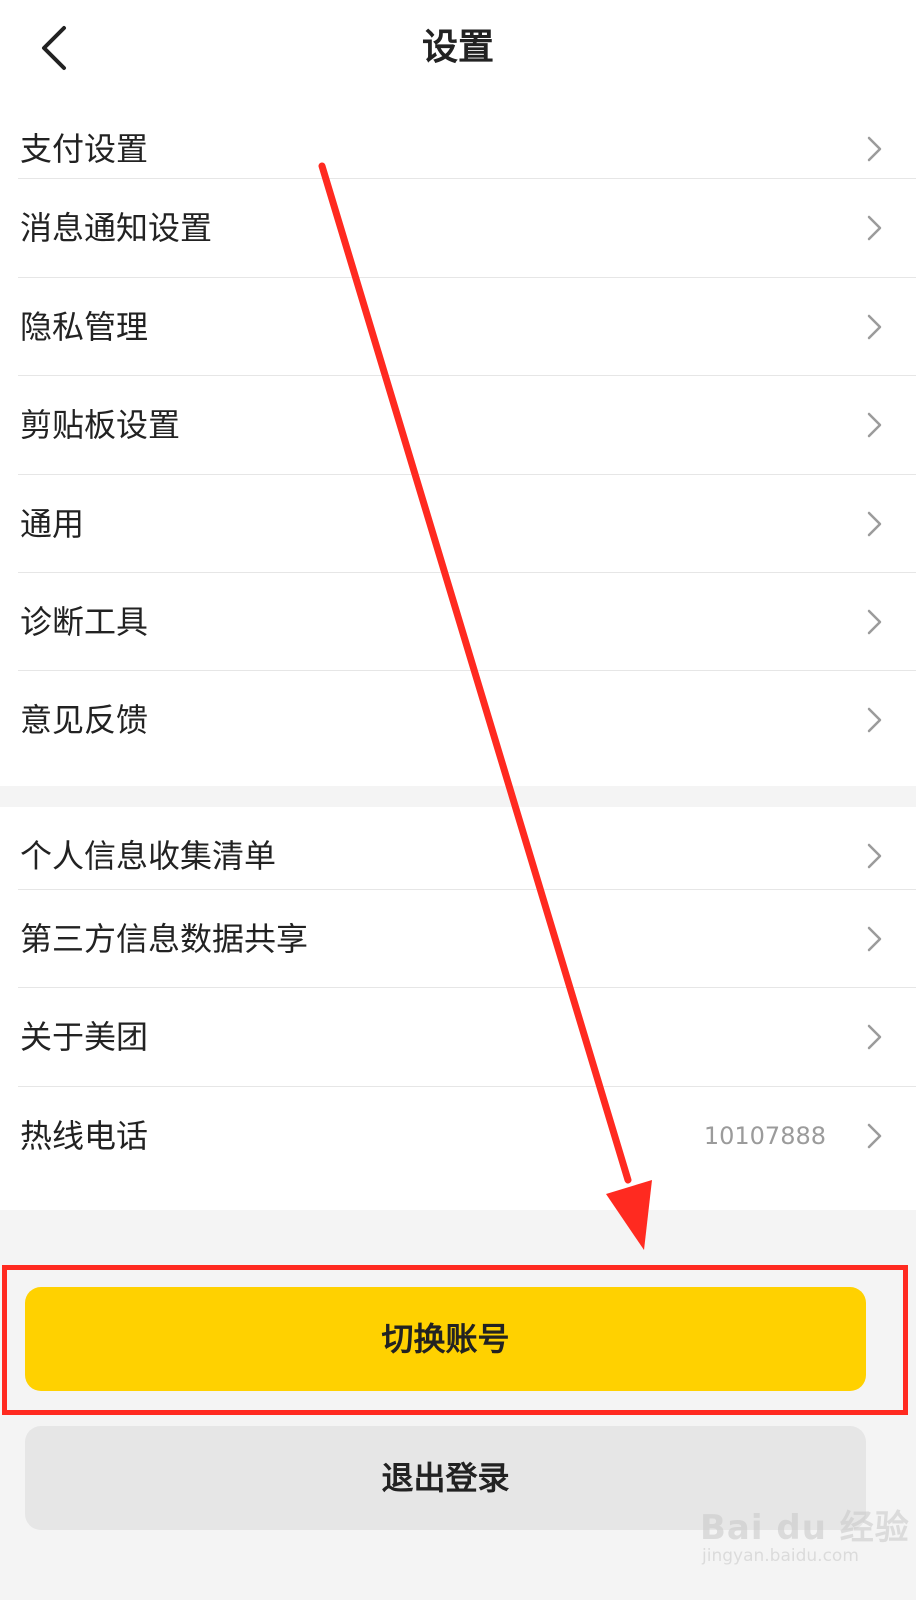  Describe the element at coordinates (445, 1478) in the screenshot. I see `logout-button: 退出登录` at that location.